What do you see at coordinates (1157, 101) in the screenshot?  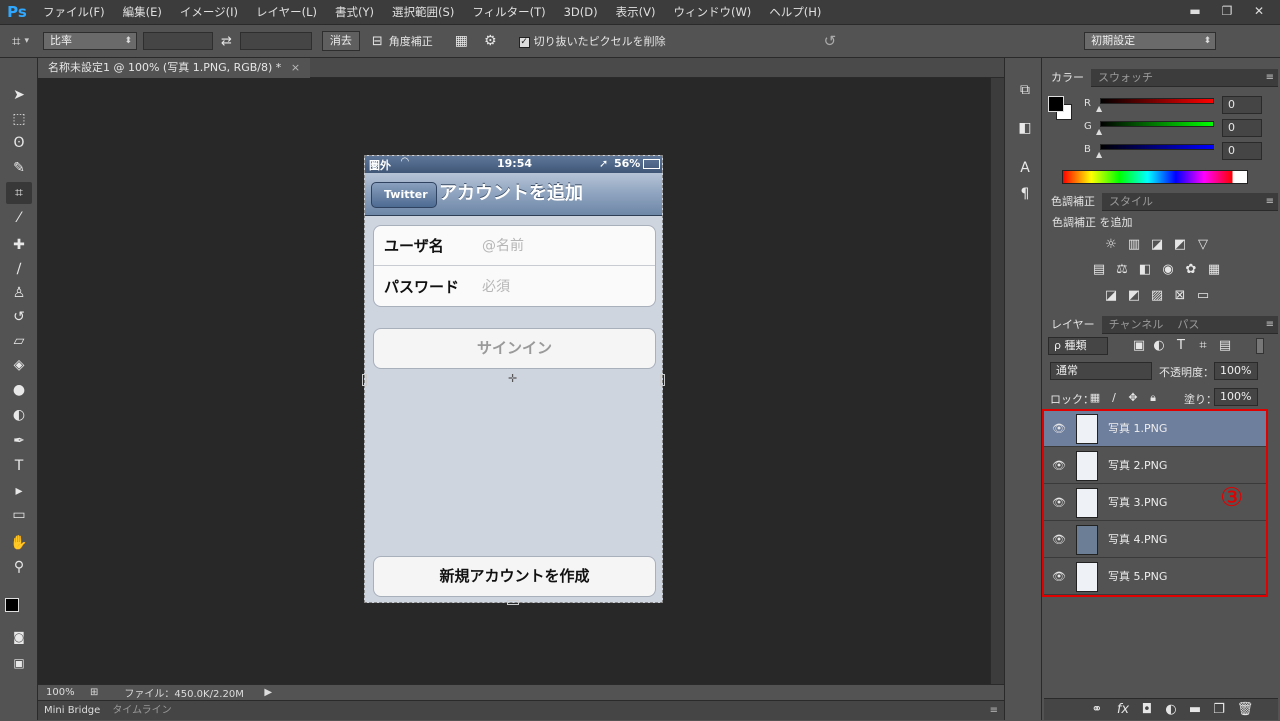 I see `r-slider` at bounding box center [1157, 101].